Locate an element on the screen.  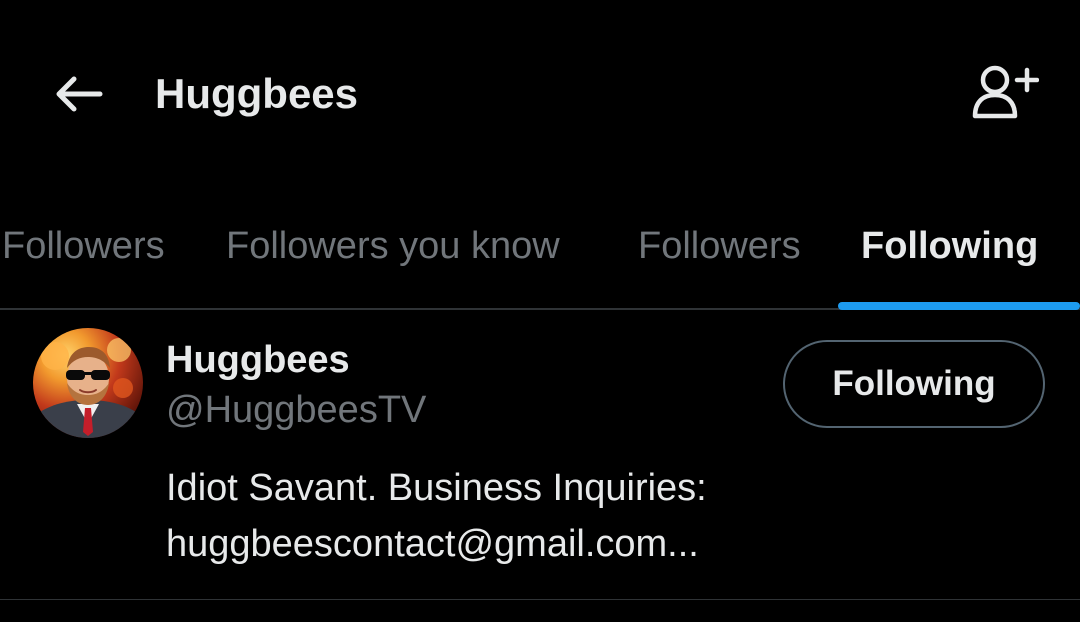
tab-followers: Followers is located at coordinates (83, 246).